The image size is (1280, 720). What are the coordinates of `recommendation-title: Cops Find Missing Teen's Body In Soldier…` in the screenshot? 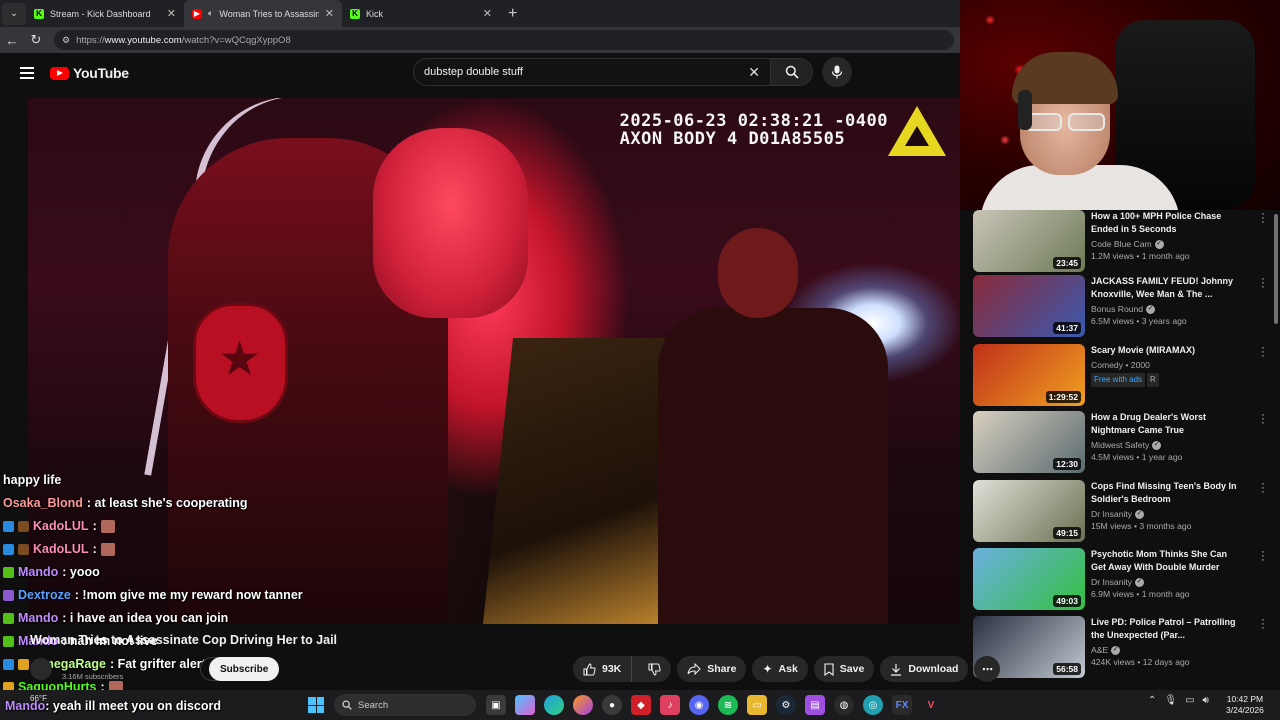 It's located at (1166, 493).